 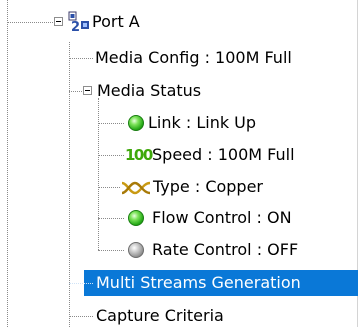 What do you see at coordinates (198, 283) in the screenshot?
I see `tree-node-multi-streams-generation: Multi Streams Generation` at bounding box center [198, 283].